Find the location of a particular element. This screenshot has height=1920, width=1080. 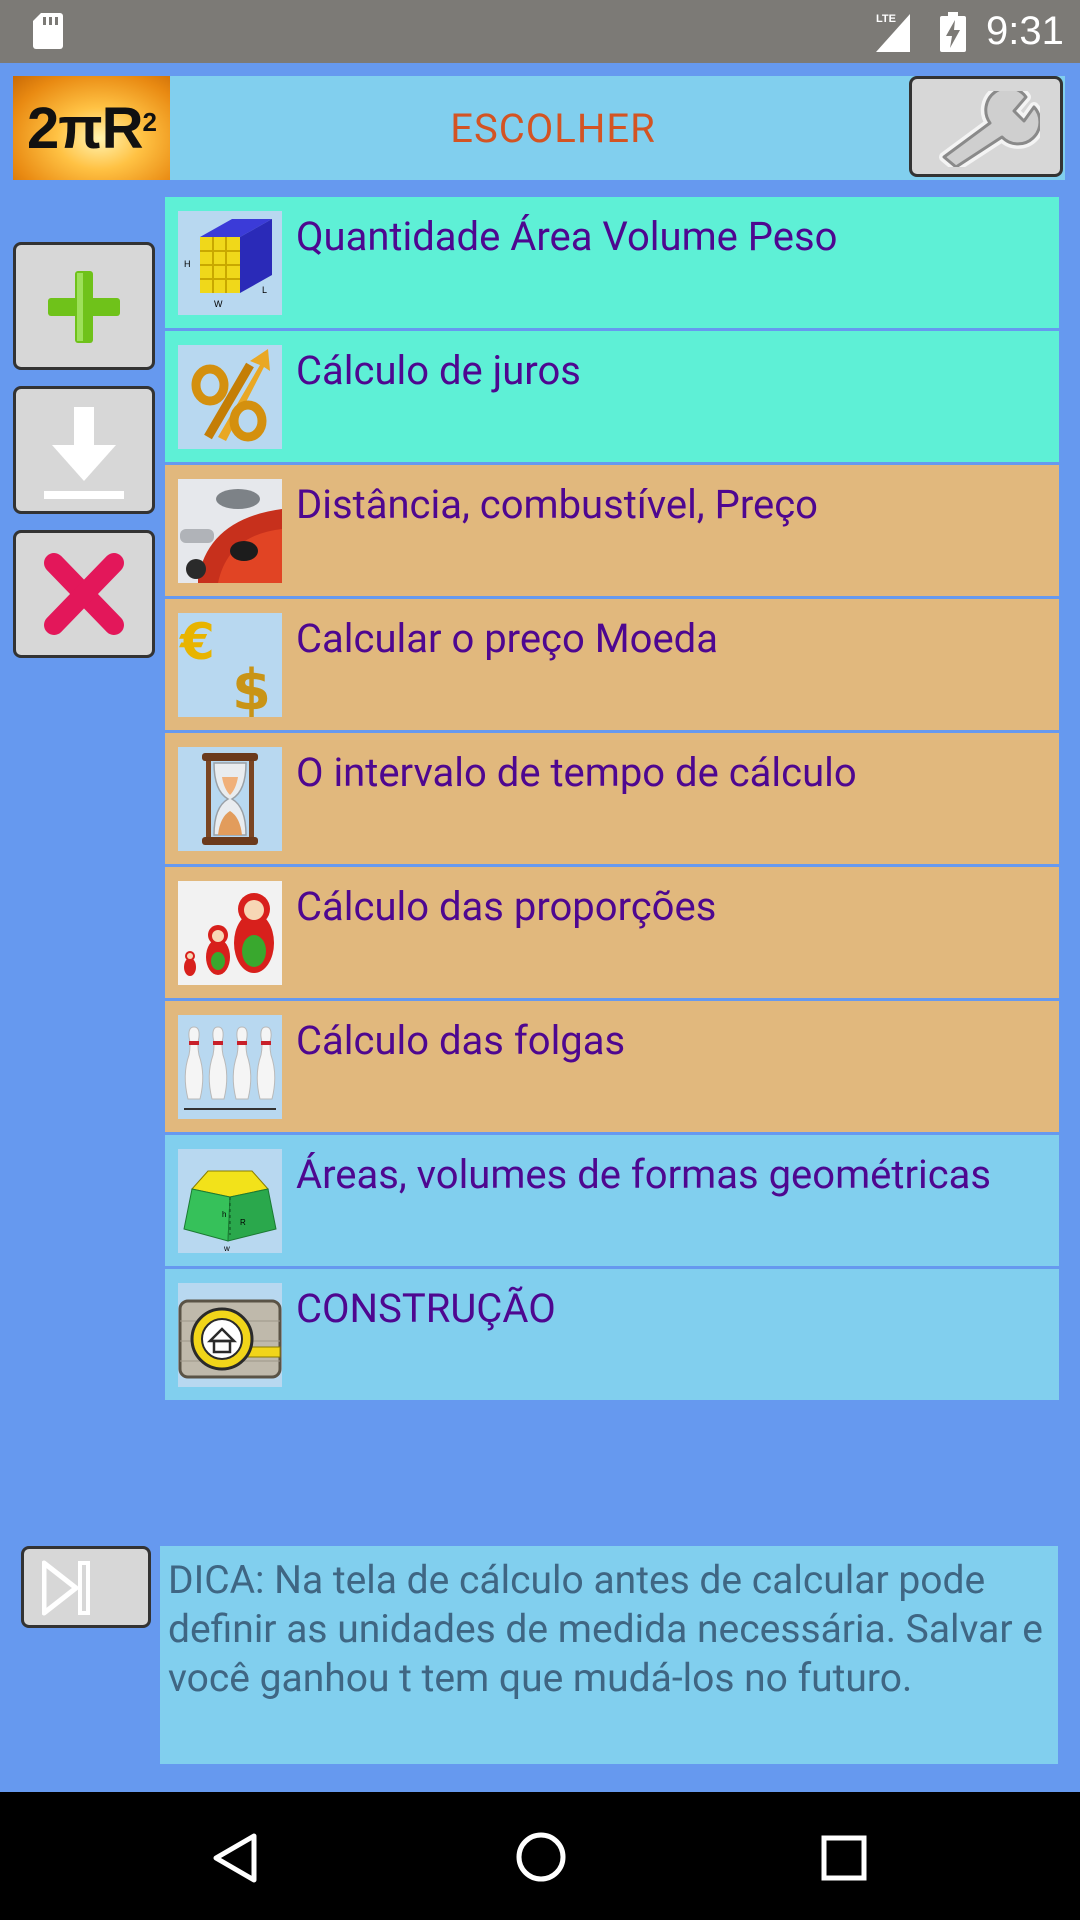

menu-item-label: Distância, combustível, Preço is located at coordinates (557, 504).